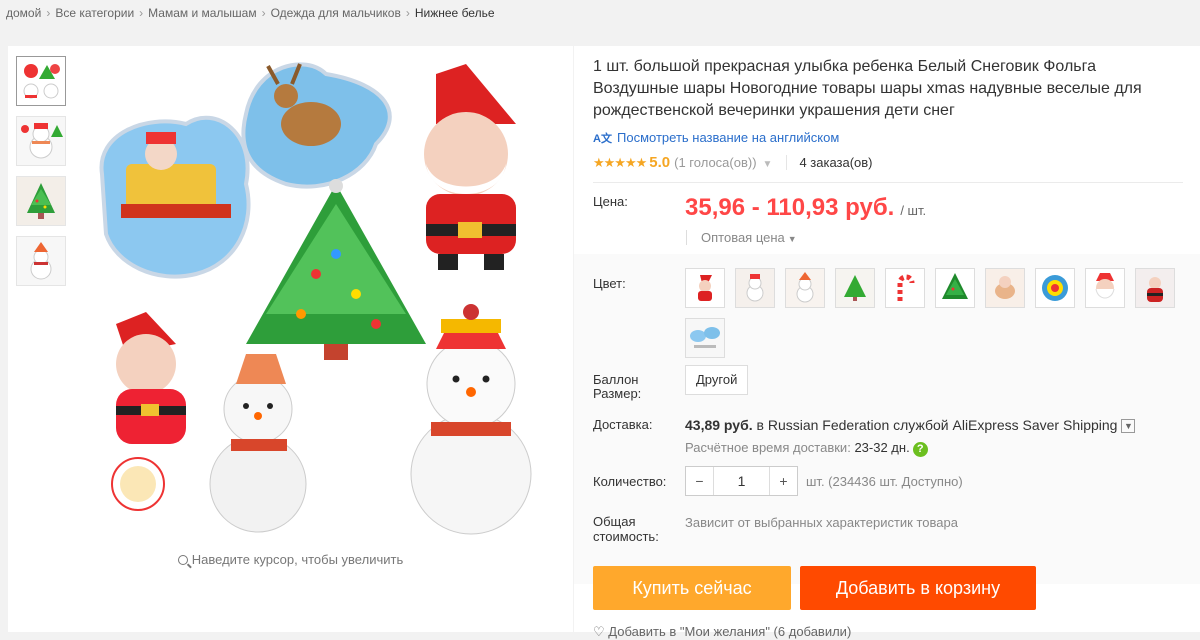  I want to click on buy-now-button: Купить сейчас, so click(692, 588).